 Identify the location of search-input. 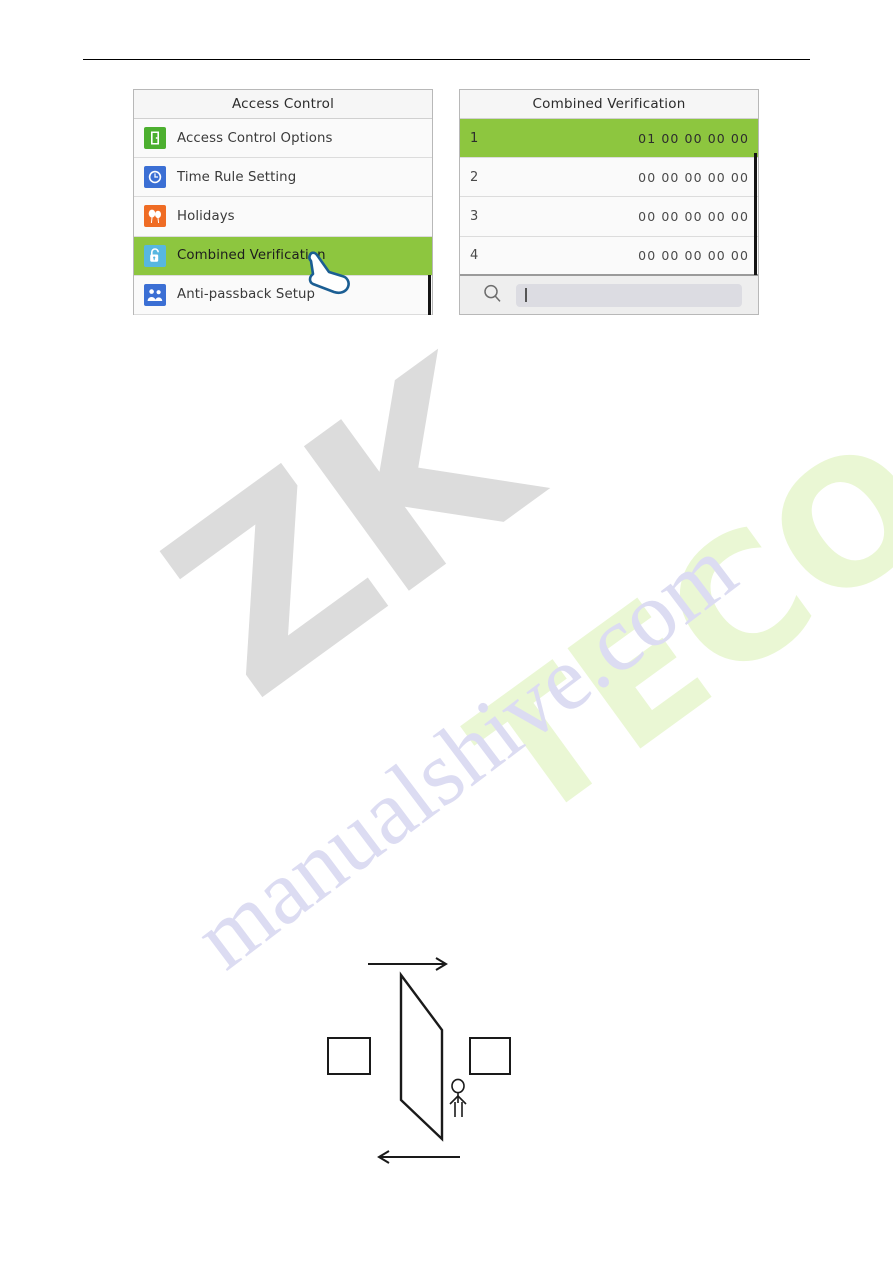
(629, 295).